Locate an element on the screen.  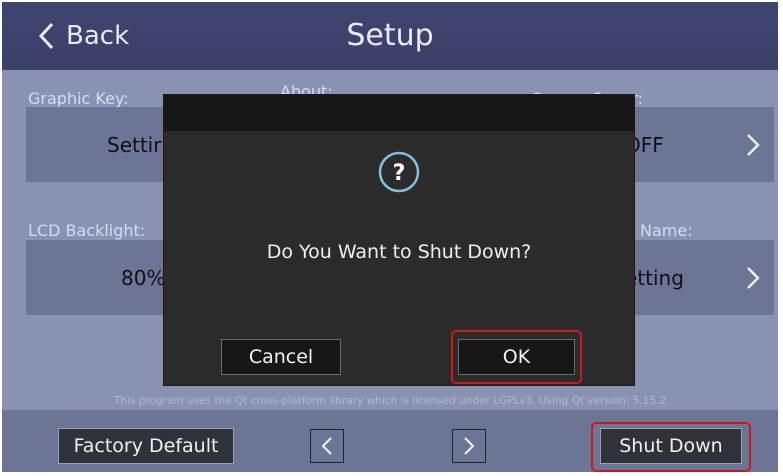
question-icon: ? is located at coordinates (399, 172).